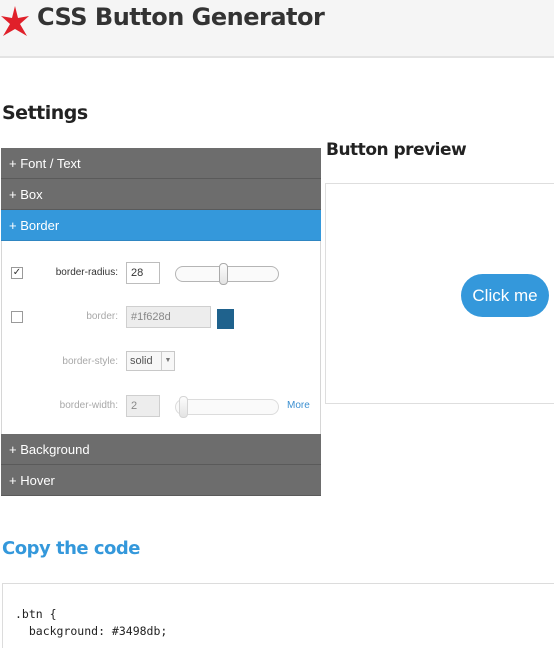  What do you see at coordinates (183, 407) in the screenshot?
I see `border-width-slider-thumb` at bounding box center [183, 407].